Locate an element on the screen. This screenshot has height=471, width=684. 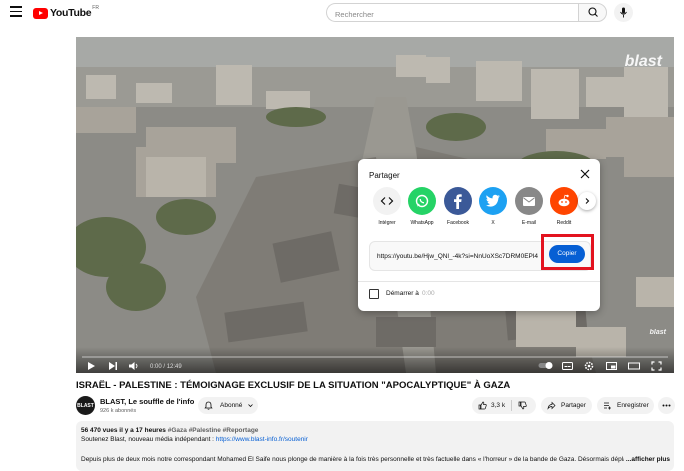
miniplayer-icon is located at coordinates (611, 366).